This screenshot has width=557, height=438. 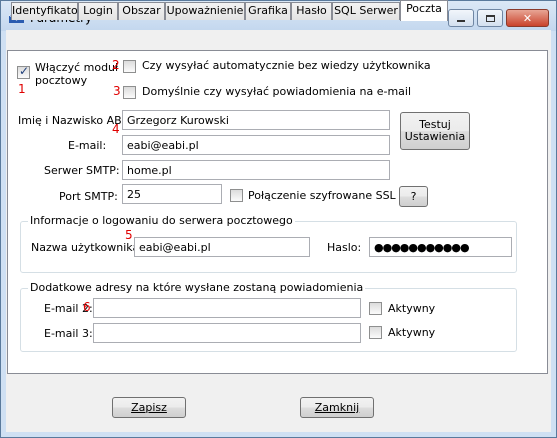 I want to click on auto-send-checkbox, so click(x=129, y=66).